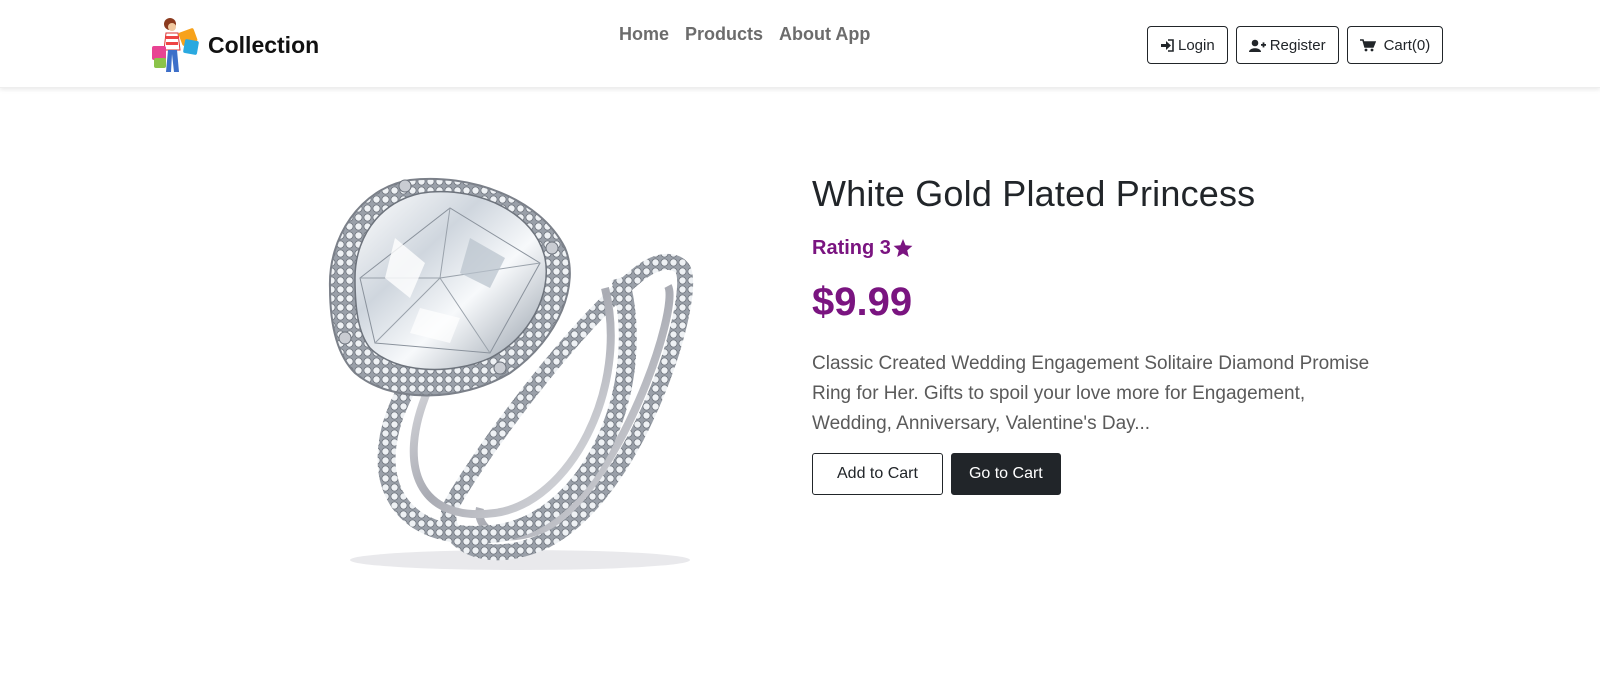 The height and width of the screenshot is (700, 1600). I want to click on diamond-ring-image, so click(511, 373).